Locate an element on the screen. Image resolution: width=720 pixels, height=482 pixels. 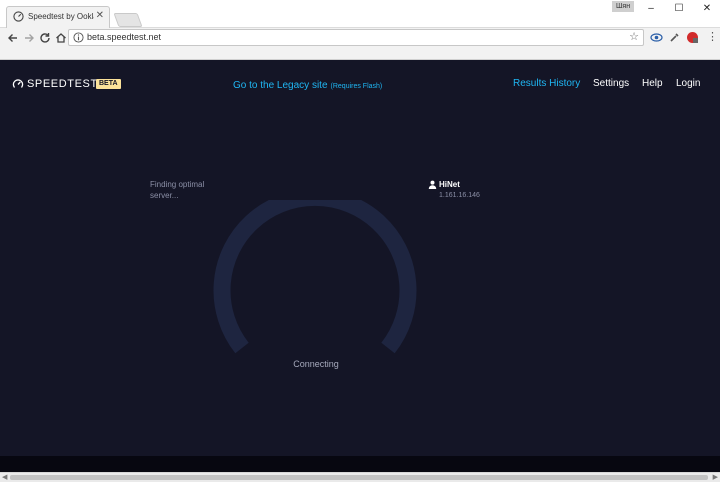
forward-arrow-icon is located at coordinates (29, 38).